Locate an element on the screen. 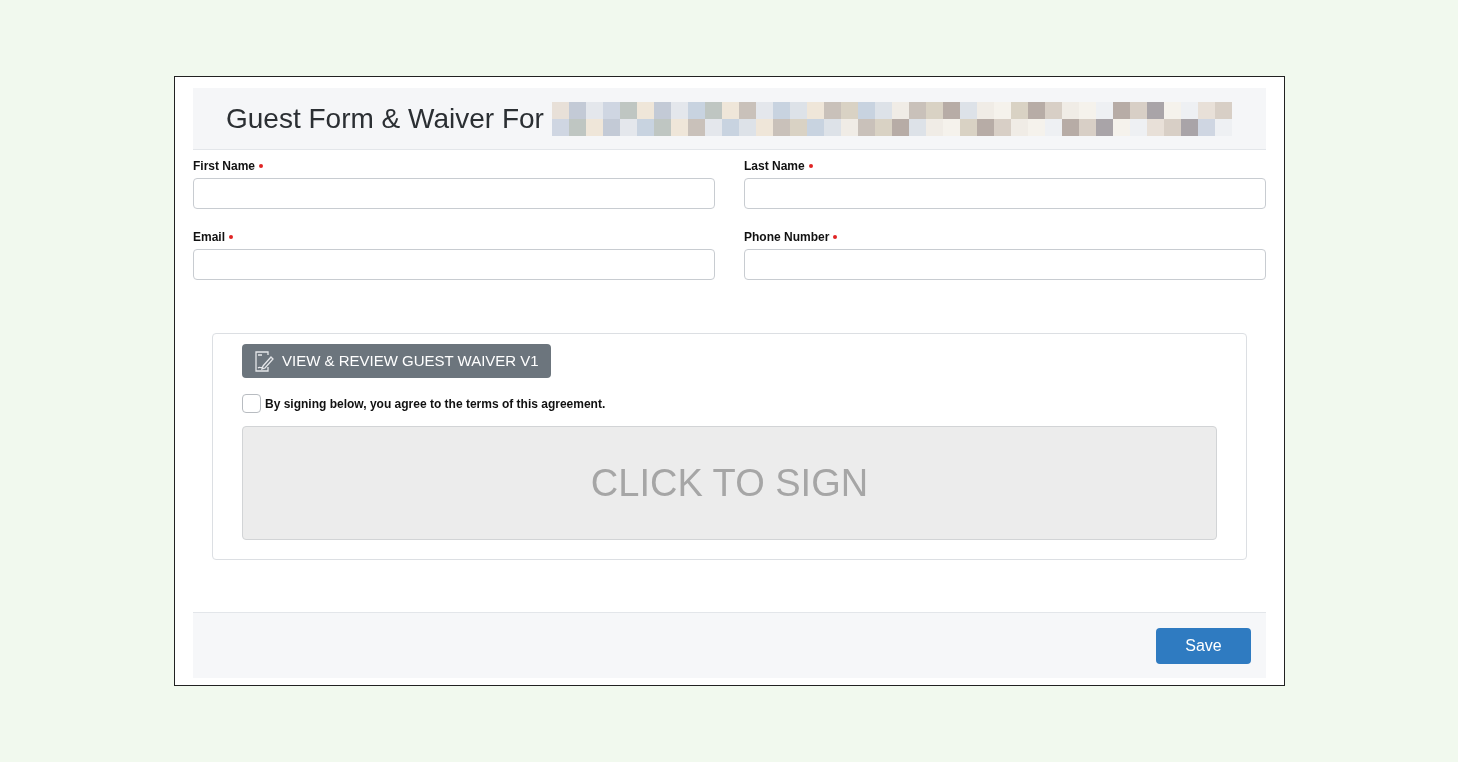 Image resolution: width=1458 pixels, height=762 pixels. view-waiver-button: VIEW & REVIEW GUEST WAIVER V1 is located at coordinates (396, 361).